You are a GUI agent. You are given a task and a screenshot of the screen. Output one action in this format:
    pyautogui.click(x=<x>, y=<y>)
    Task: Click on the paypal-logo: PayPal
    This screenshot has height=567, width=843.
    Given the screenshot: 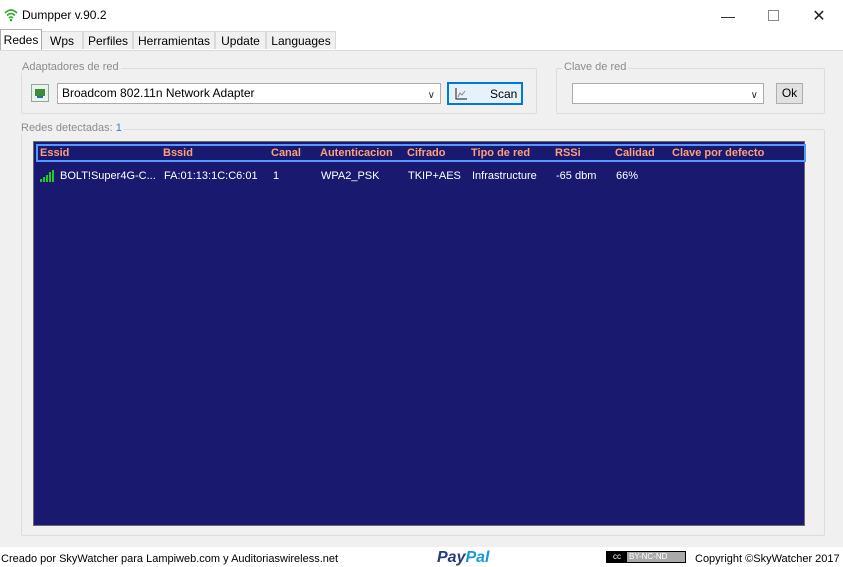 What is the action you would take?
    pyautogui.click(x=463, y=558)
    